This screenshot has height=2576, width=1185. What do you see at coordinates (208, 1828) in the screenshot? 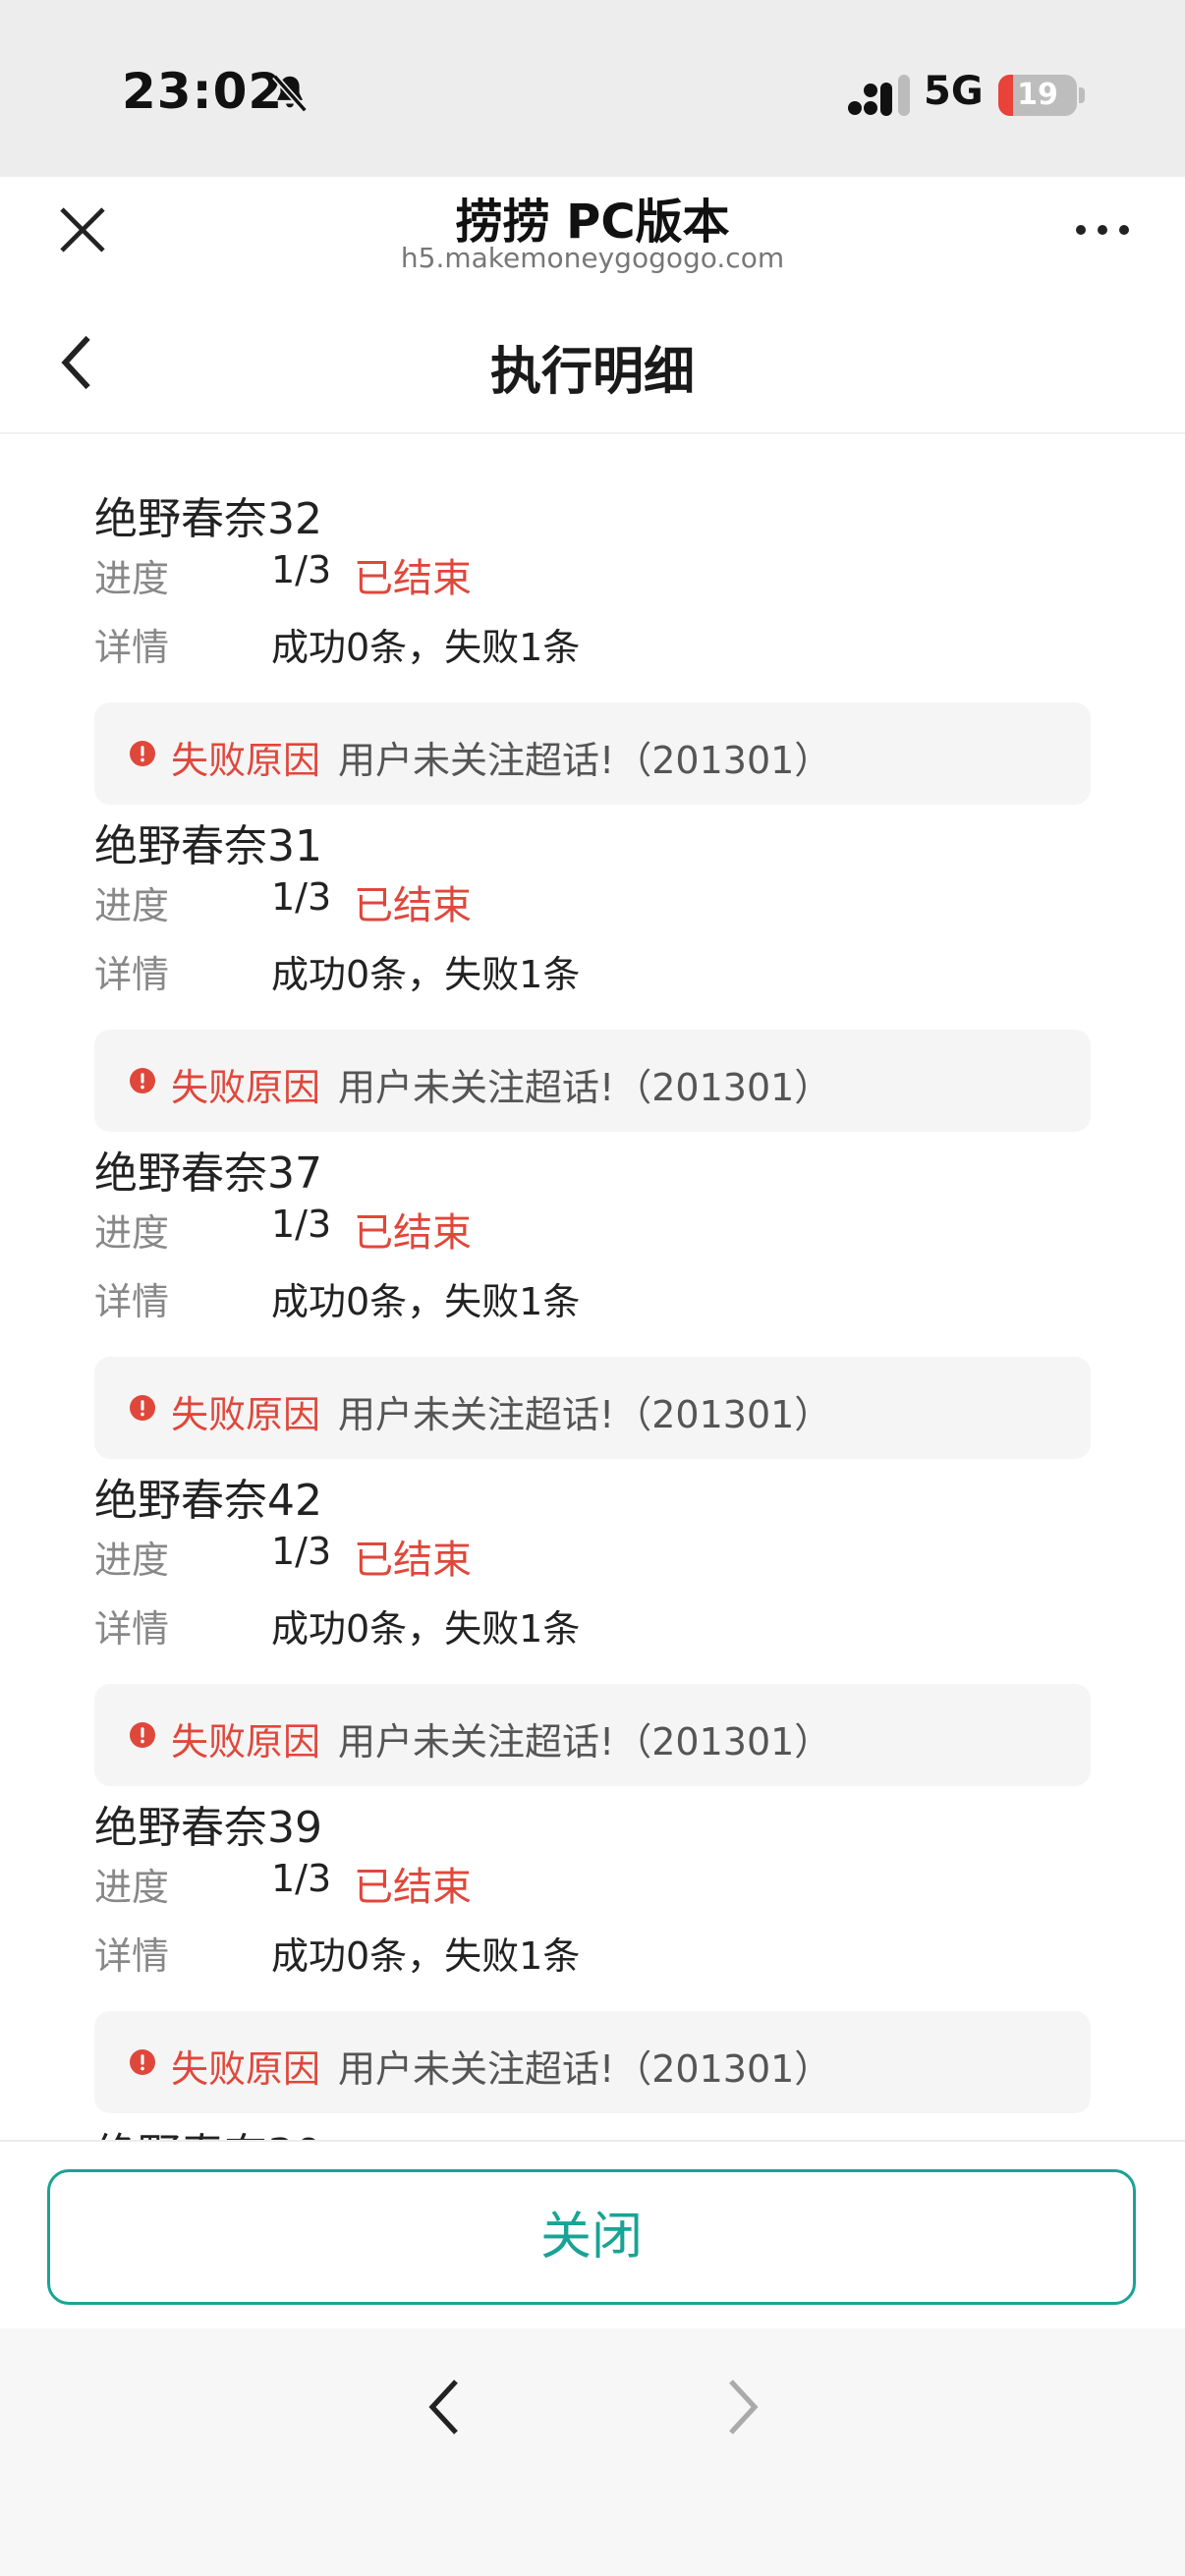
I see `item-name: 绝野春奈39` at bounding box center [208, 1828].